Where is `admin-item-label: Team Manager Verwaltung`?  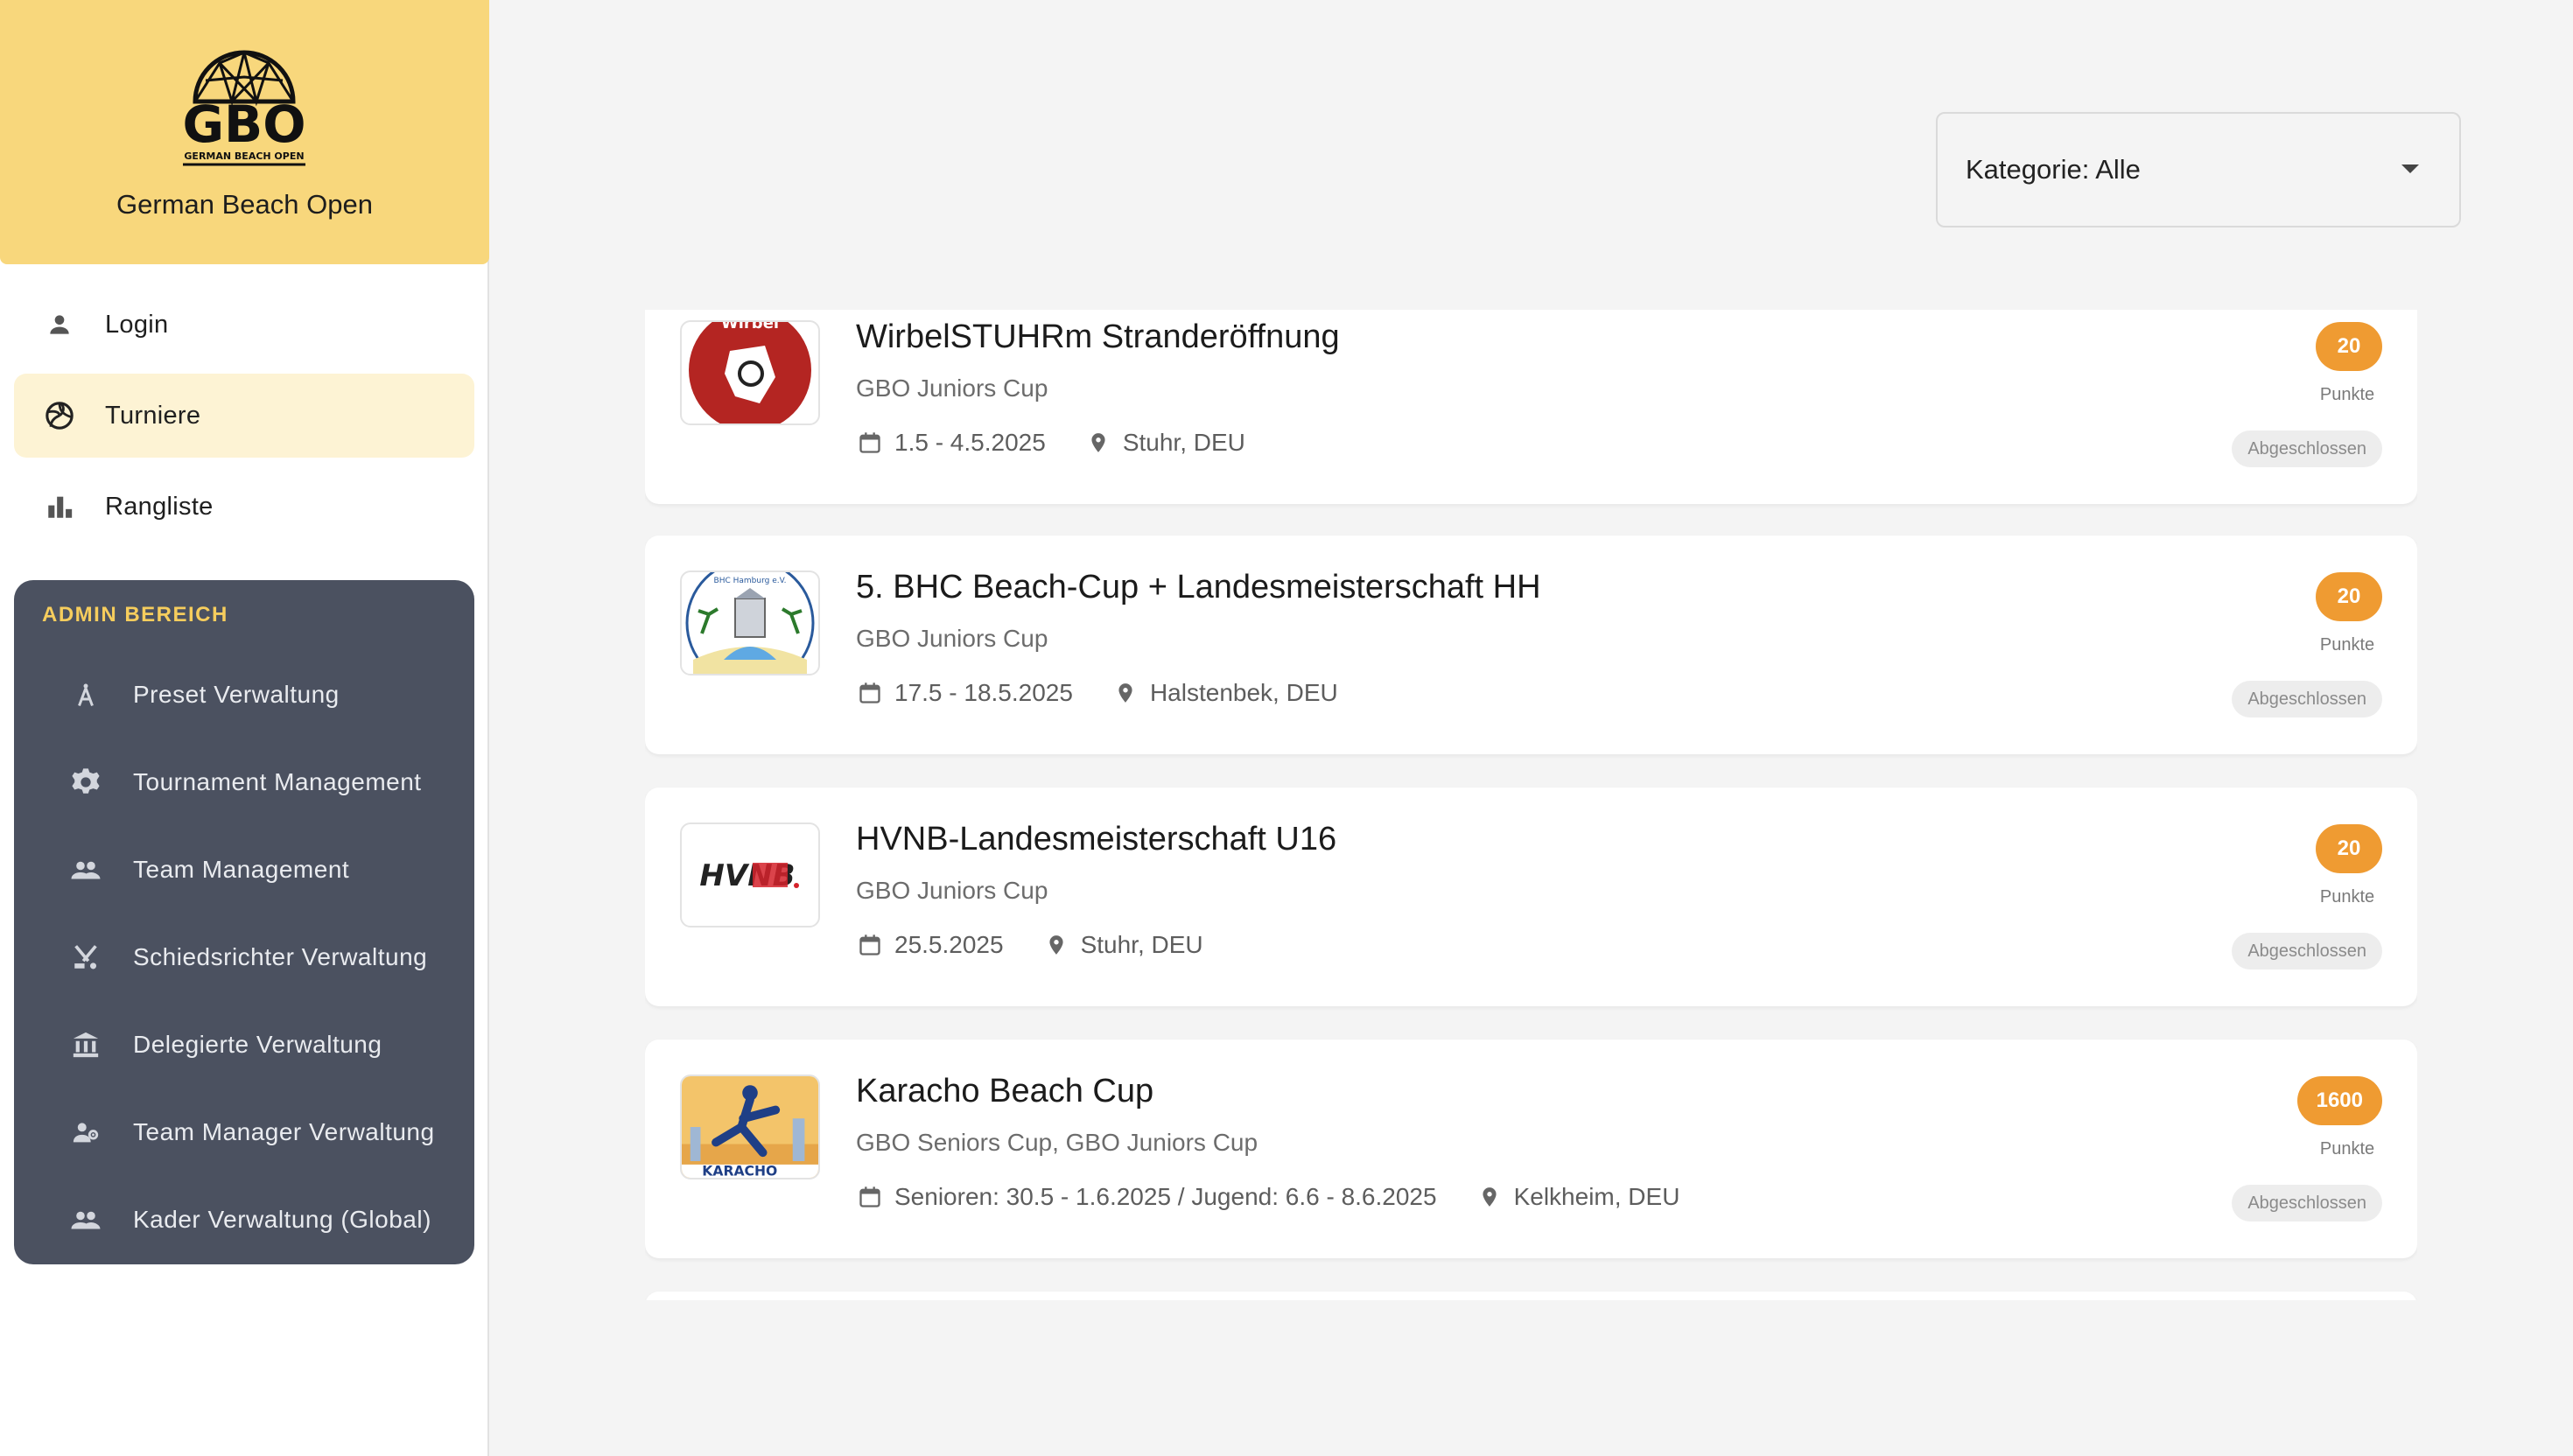
admin-item-label: Team Manager Verwaltung is located at coordinates (284, 1131).